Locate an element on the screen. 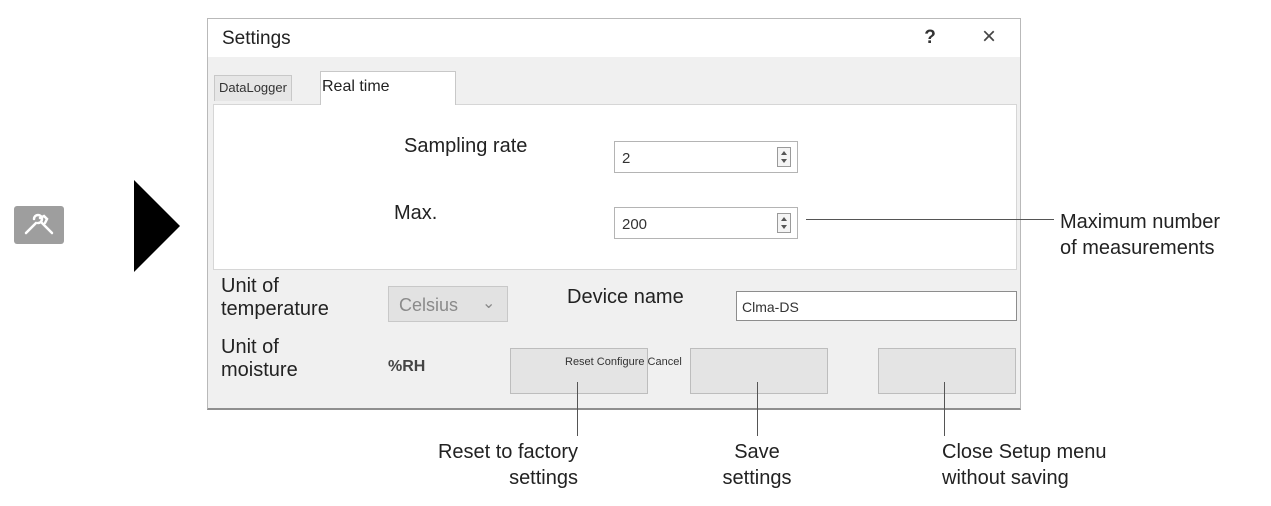 The height and width of the screenshot is (506, 1271). max-callout: Maximum number of measurements is located at coordinates (1140, 235).